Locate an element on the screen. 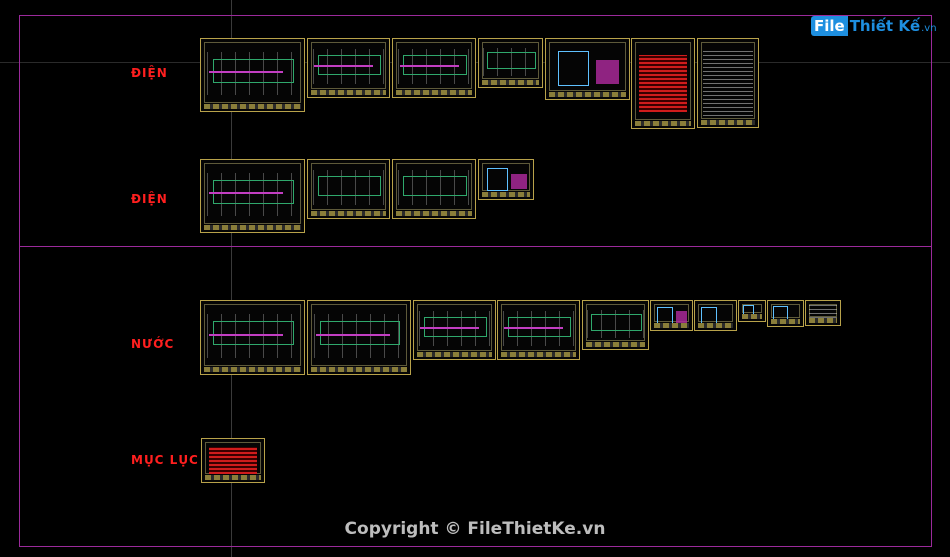 This screenshot has height=557, width=950. section-label-dien-1: ĐIỆN is located at coordinates (149, 73).